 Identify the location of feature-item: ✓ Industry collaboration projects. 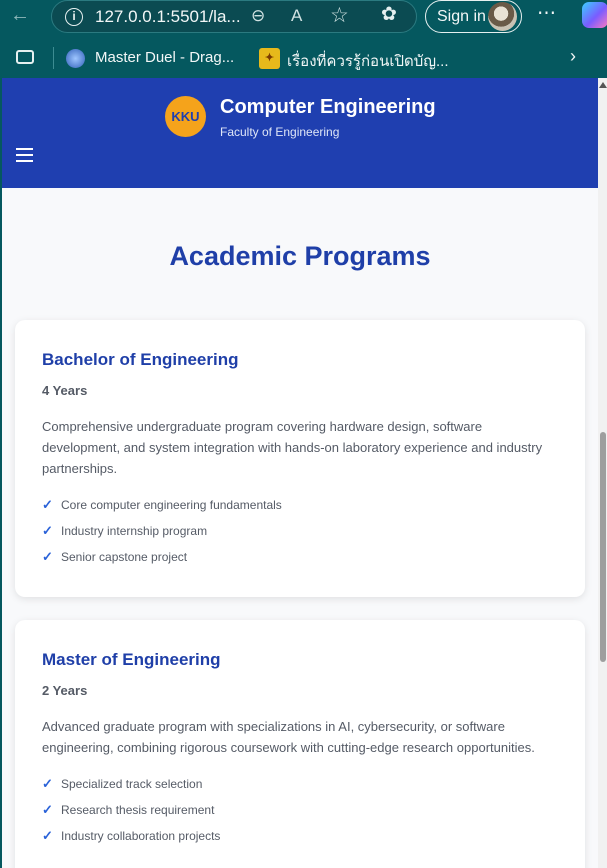
(131, 841).